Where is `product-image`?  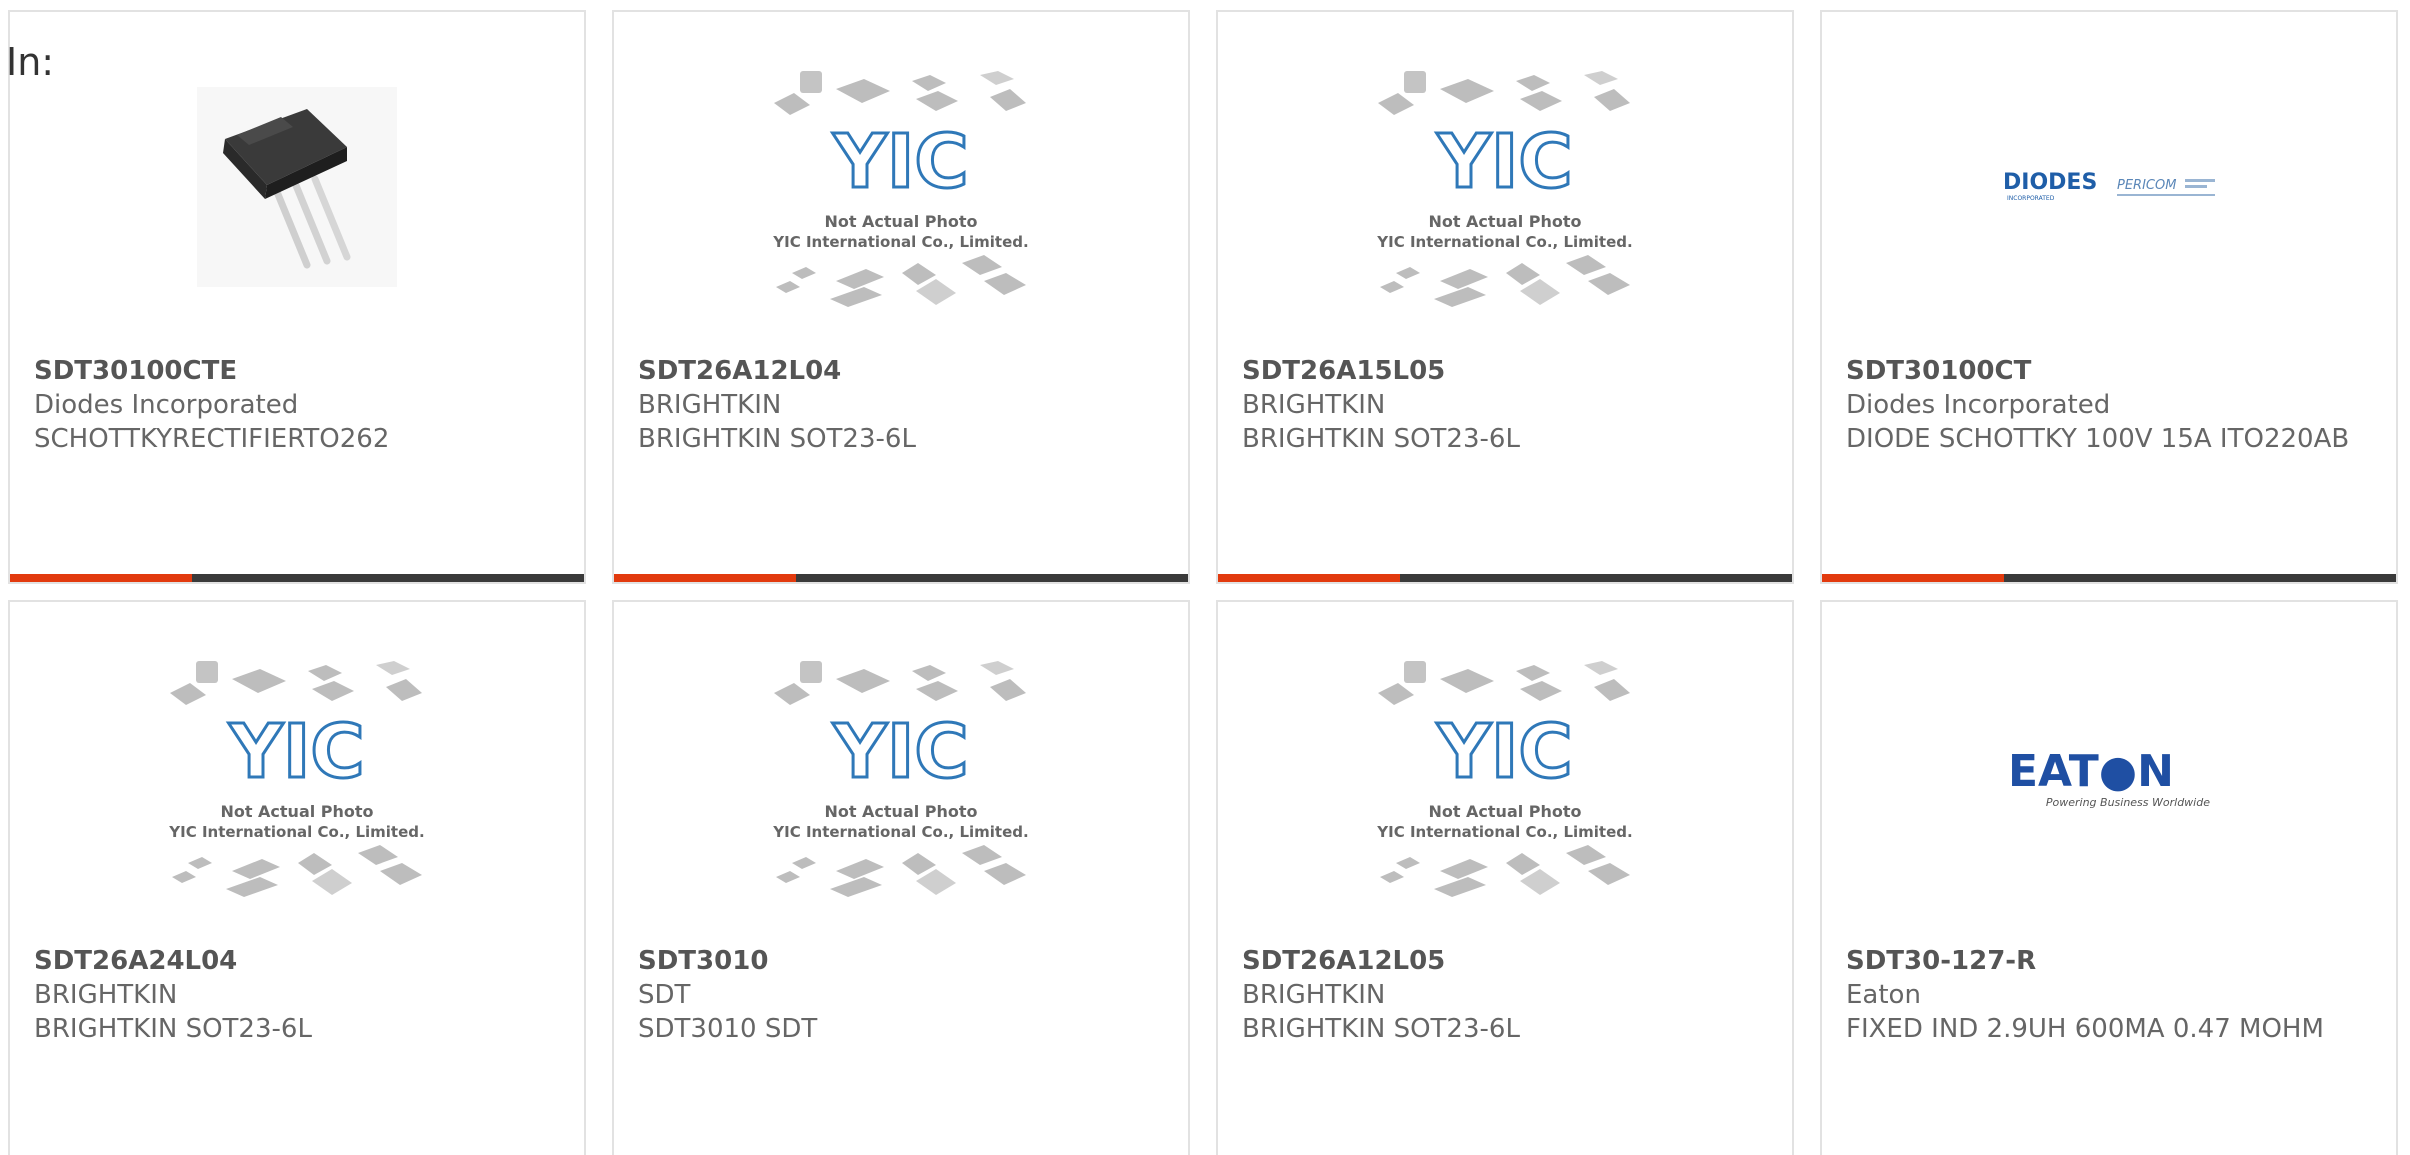 product-image is located at coordinates (297, 187).